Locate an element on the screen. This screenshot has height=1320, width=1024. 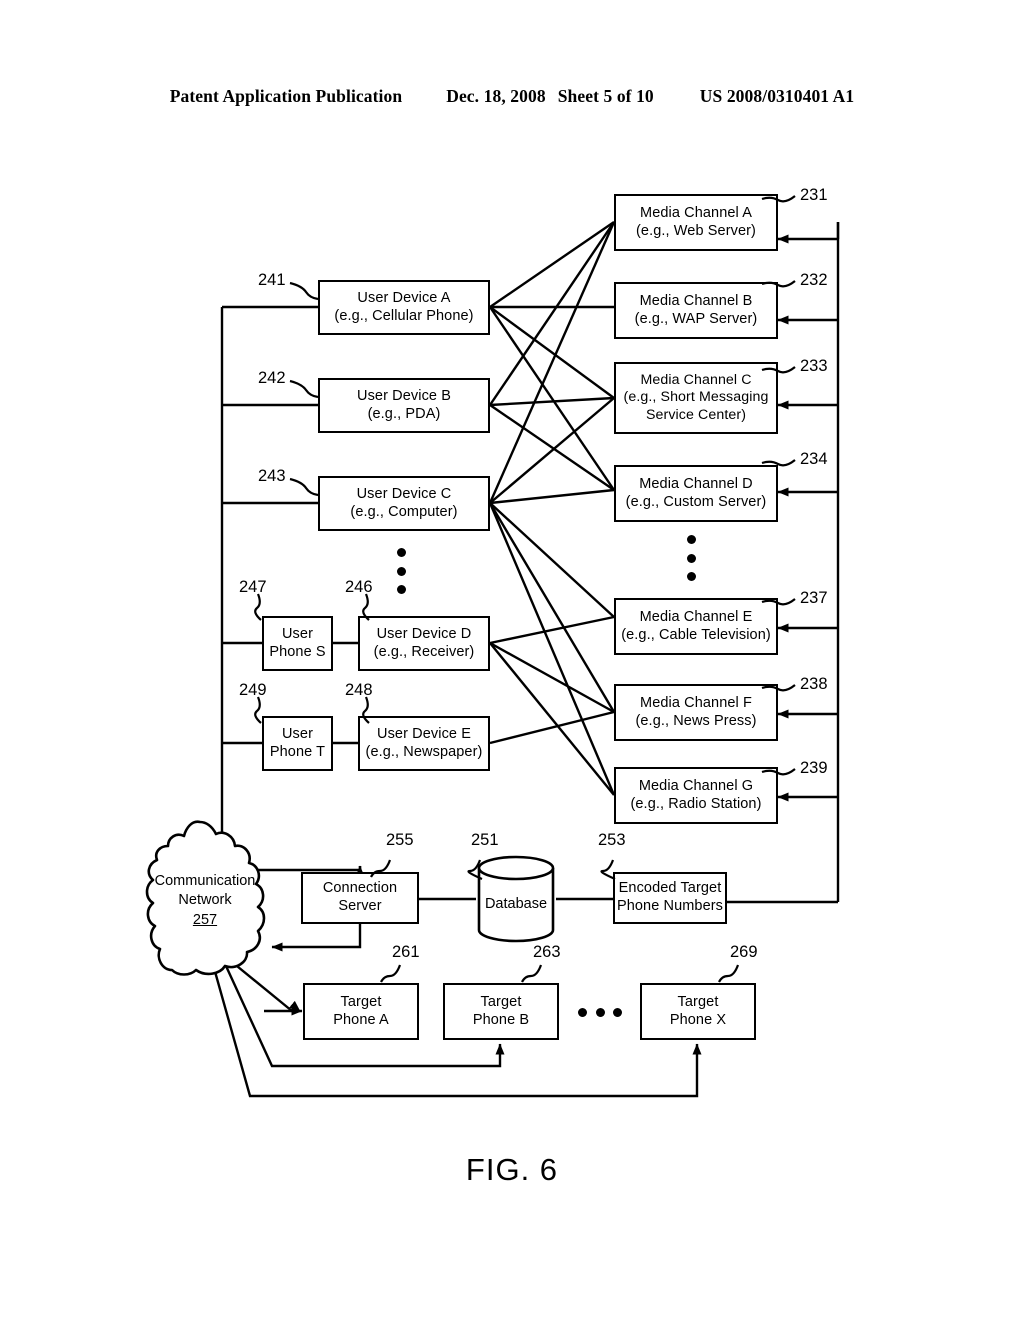
target-phone-ellipsis is located at coordinates (600, 1012).